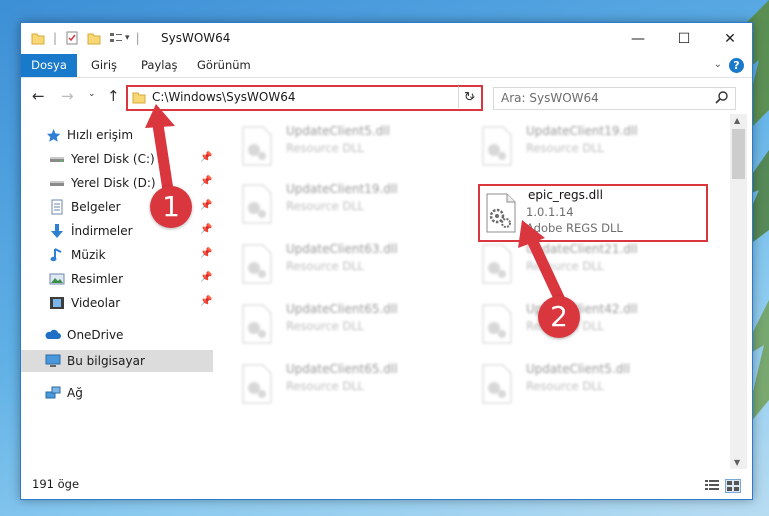 This screenshot has height=516, width=769. What do you see at coordinates (113, 159) in the screenshot?
I see `sidebar-item-label: Yerel Disk (C:)` at bounding box center [113, 159].